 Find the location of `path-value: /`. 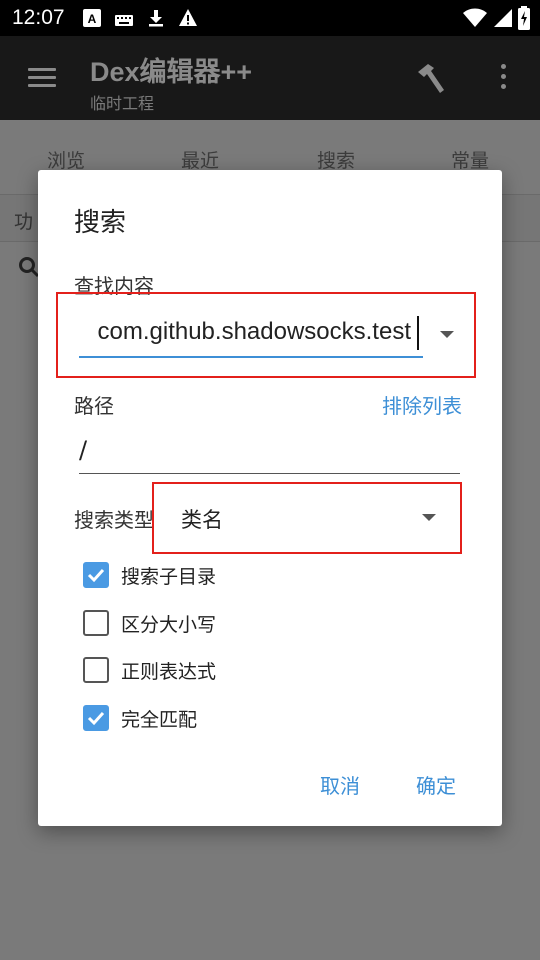

path-value: / is located at coordinates (83, 450).